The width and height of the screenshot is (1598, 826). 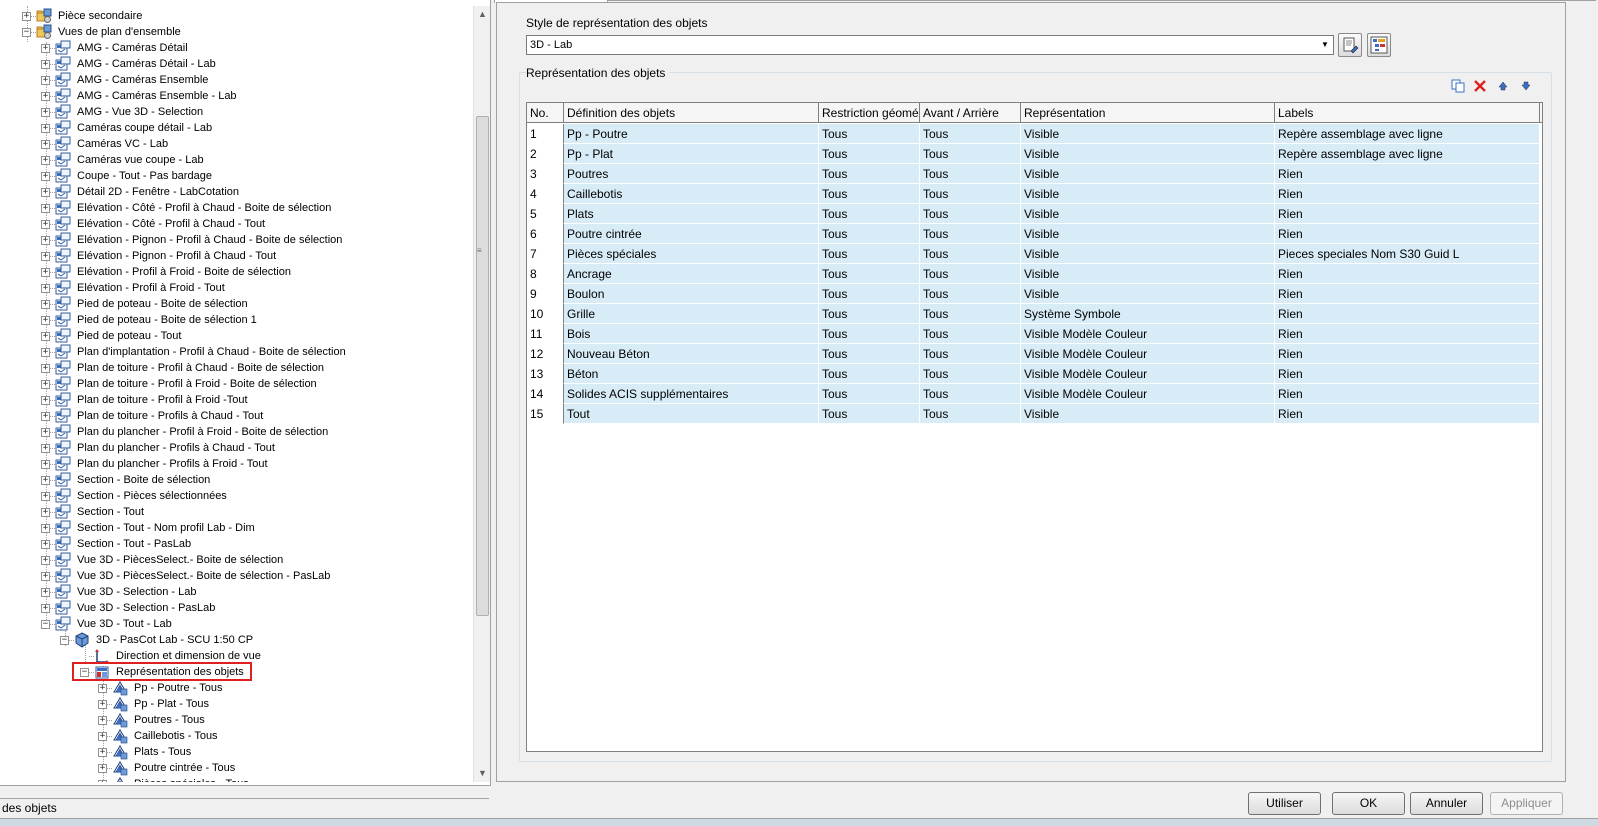 I want to click on tree-item: + AMG - Caméras Ensemble, so click(x=235, y=80).